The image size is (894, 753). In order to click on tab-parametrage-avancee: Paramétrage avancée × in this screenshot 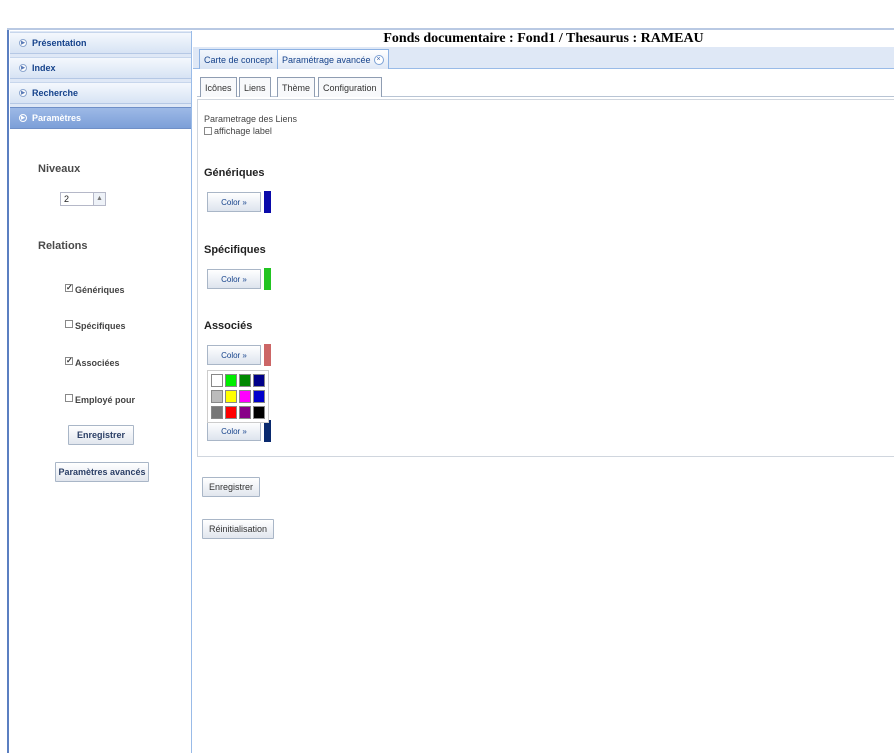, I will do `click(333, 59)`.